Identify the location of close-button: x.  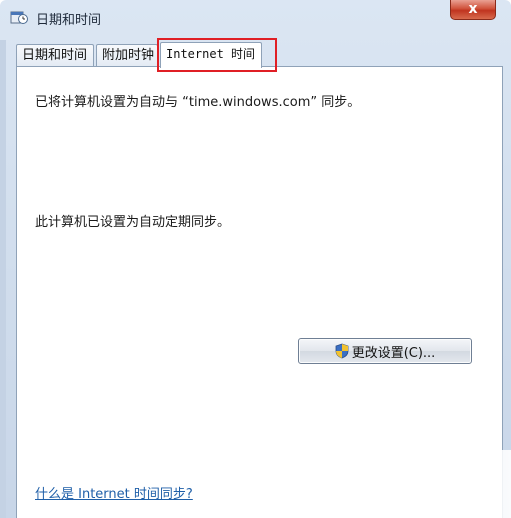
(473, 10).